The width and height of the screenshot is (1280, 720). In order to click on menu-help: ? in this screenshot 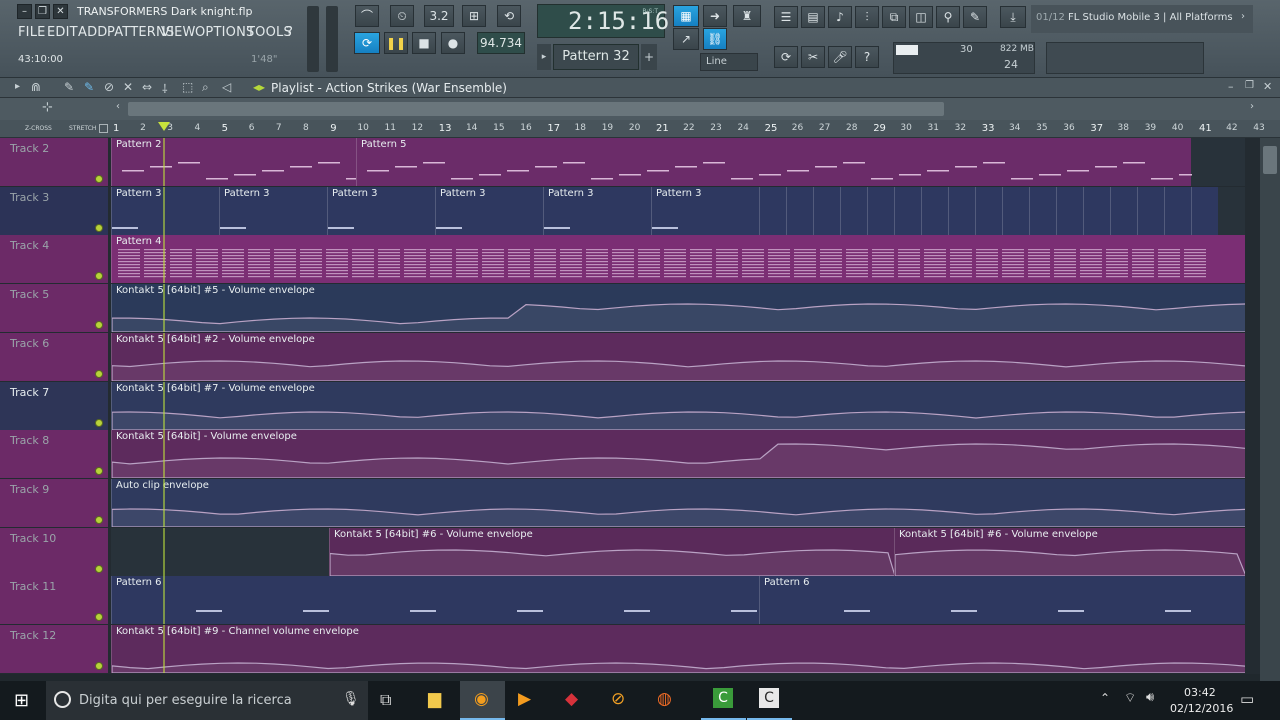, I will do `click(289, 32)`.